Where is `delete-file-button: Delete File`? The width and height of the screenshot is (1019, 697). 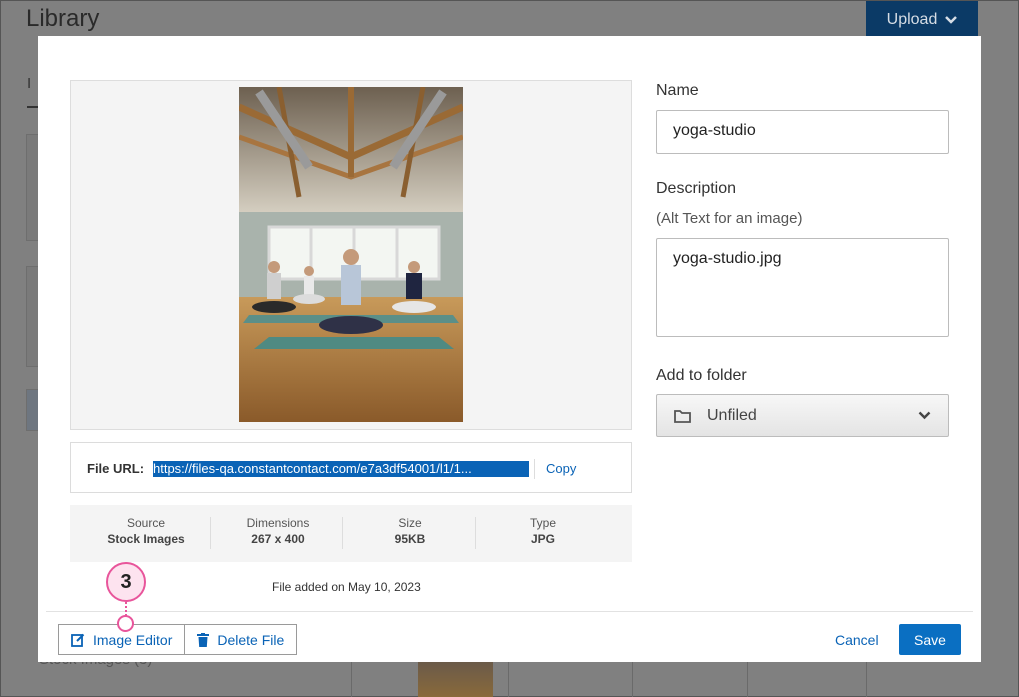 delete-file-button: Delete File is located at coordinates (241, 639).